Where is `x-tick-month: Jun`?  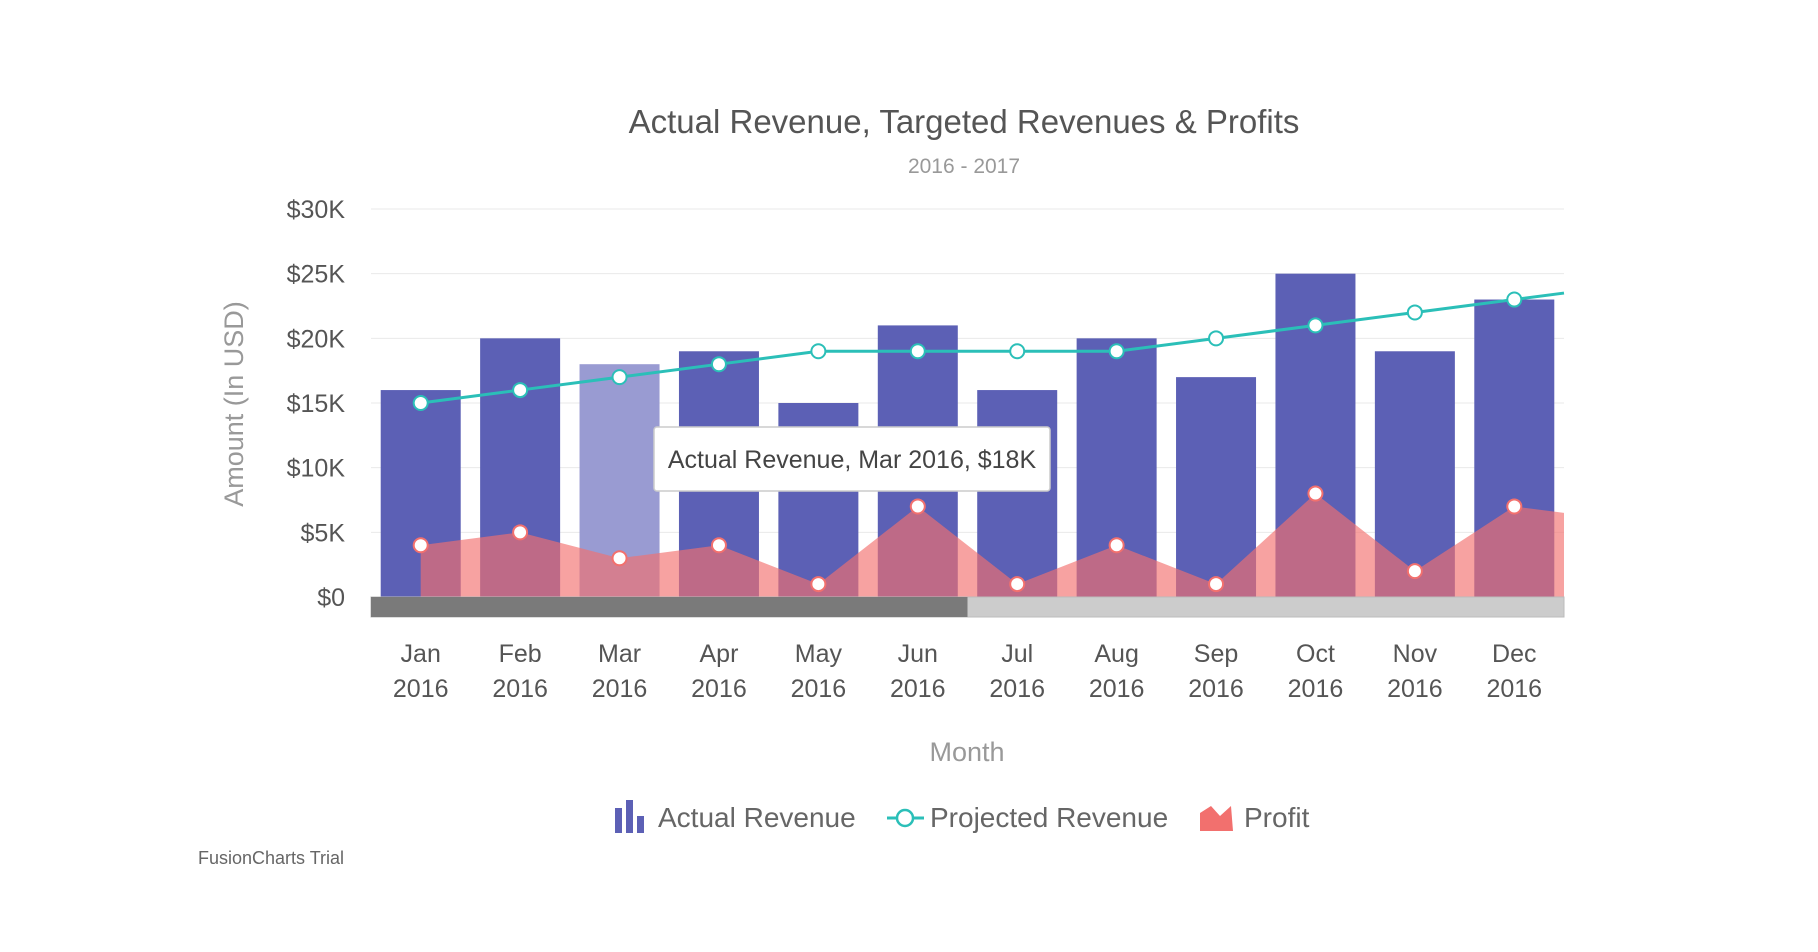
x-tick-month: Jun is located at coordinates (918, 654).